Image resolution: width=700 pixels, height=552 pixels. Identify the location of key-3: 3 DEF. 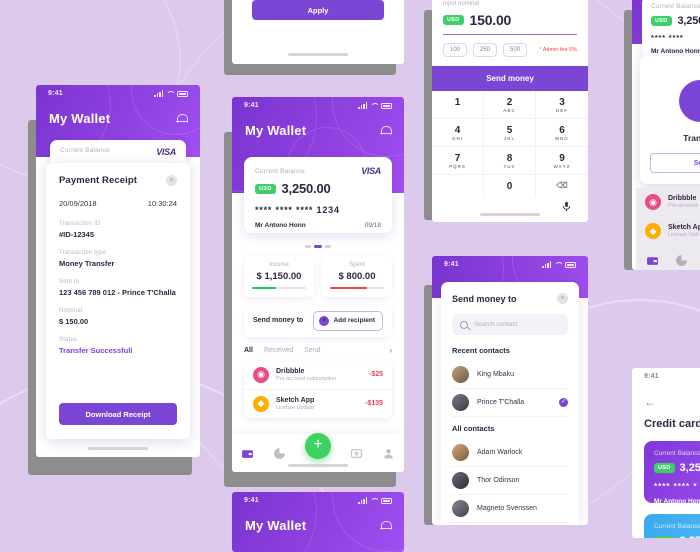
(562, 105).